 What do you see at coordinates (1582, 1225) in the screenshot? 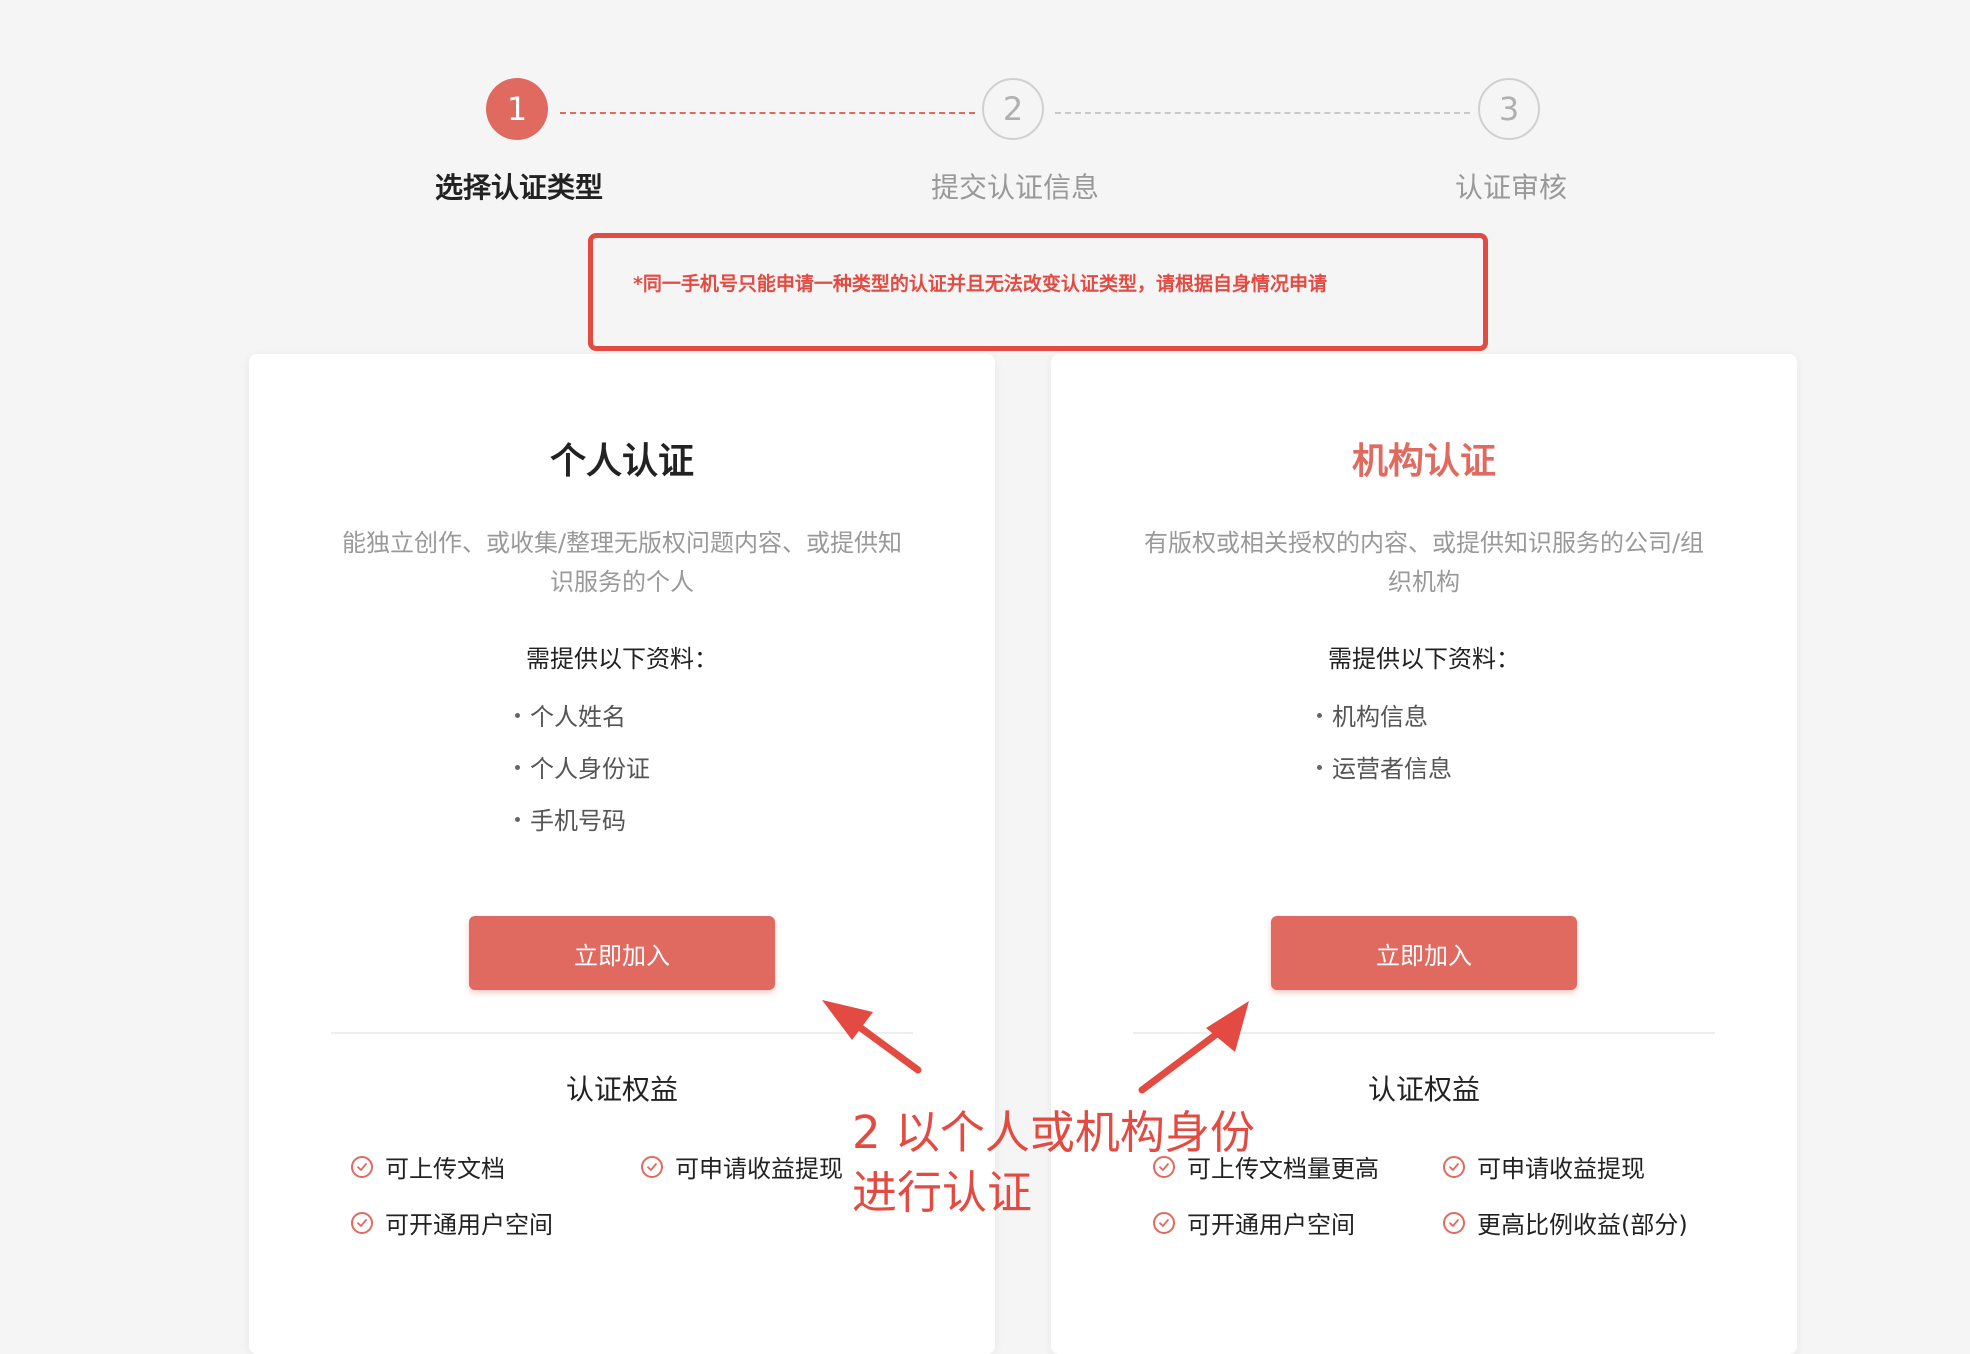
I see `benefit-text: 更高比例收益(部分)` at bounding box center [1582, 1225].